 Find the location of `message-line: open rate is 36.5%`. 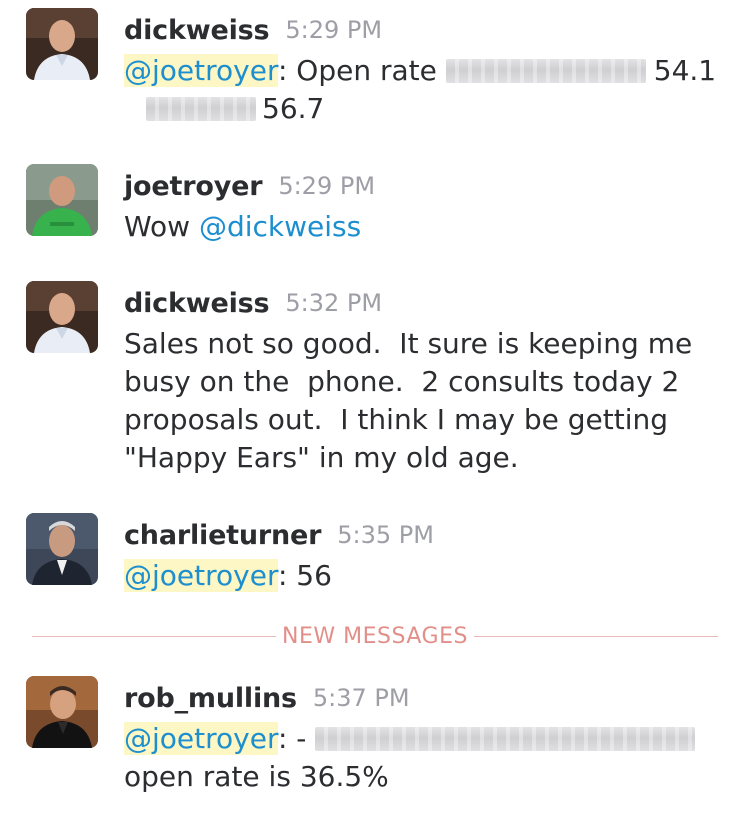

message-line: open rate is 36.5% is located at coordinates (256, 776).